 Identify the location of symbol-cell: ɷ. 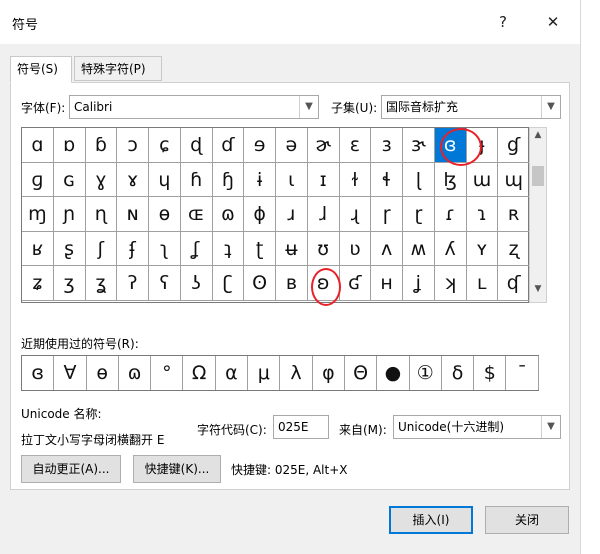
(228, 214).